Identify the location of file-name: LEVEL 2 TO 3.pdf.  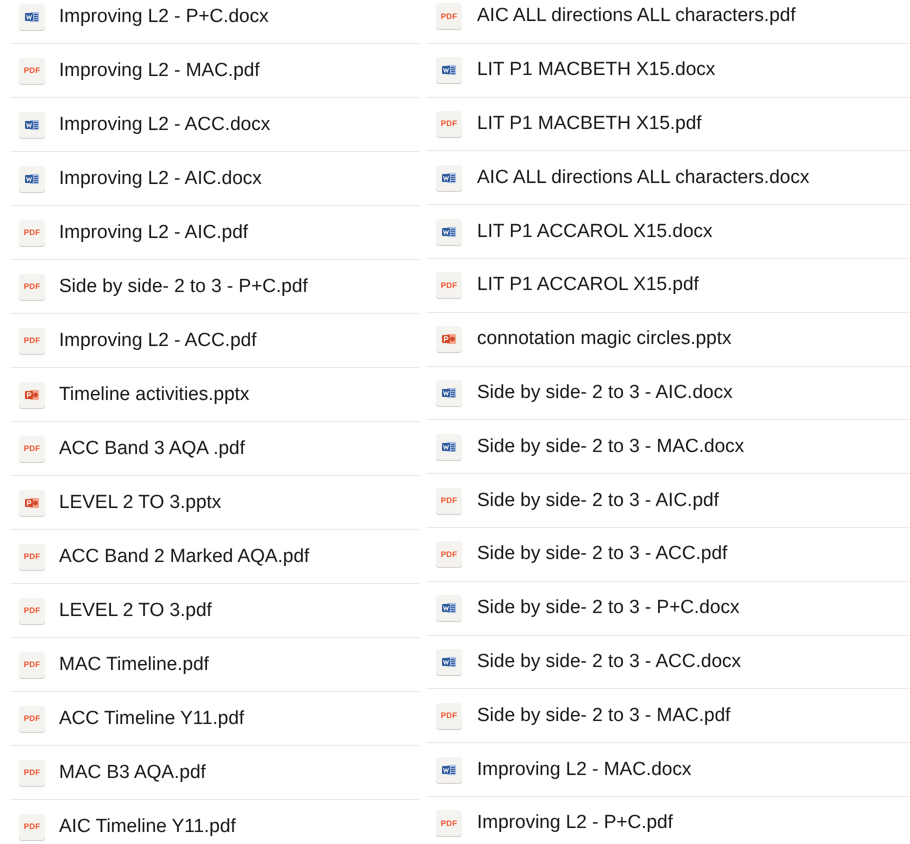
(135, 611).